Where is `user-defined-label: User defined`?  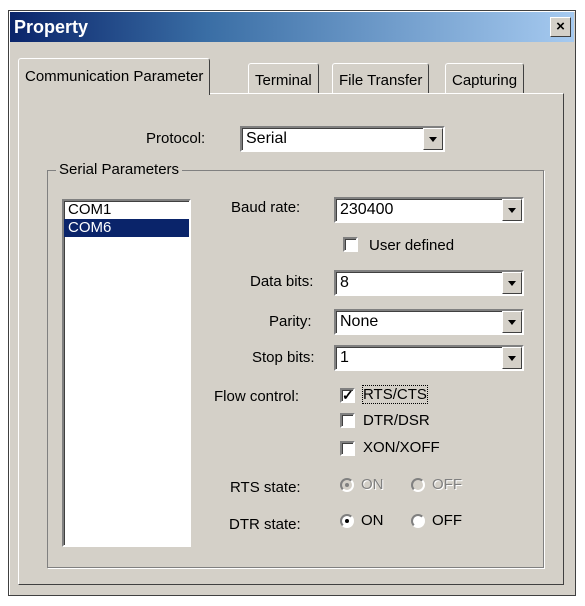
user-defined-label: User defined is located at coordinates (412, 245).